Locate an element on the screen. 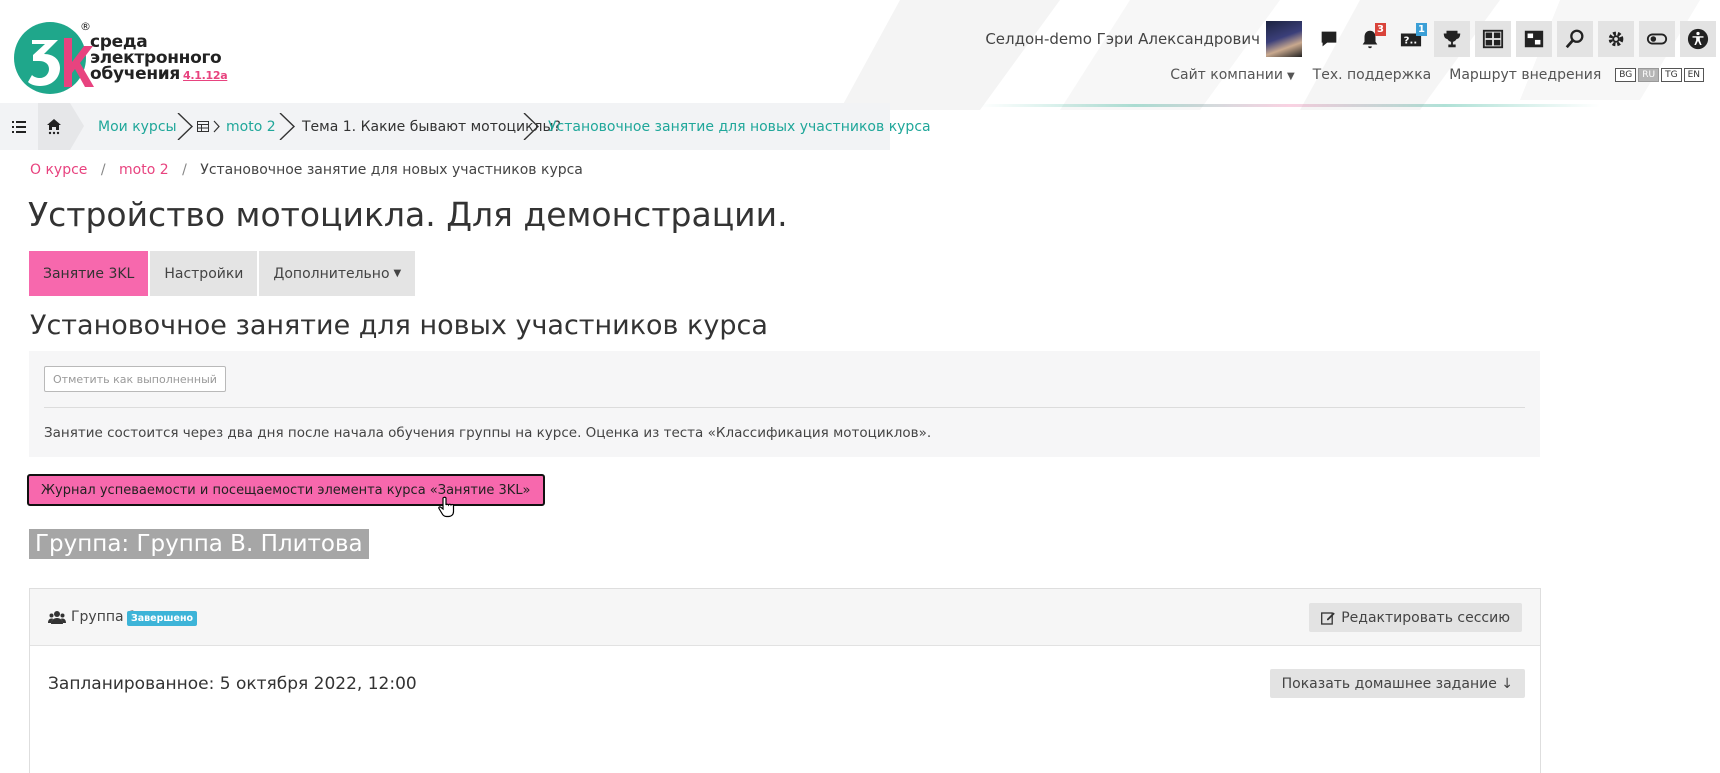 This screenshot has height=773, width=1720. subcrumb-course: moto 2 is located at coordinates (144, 170).